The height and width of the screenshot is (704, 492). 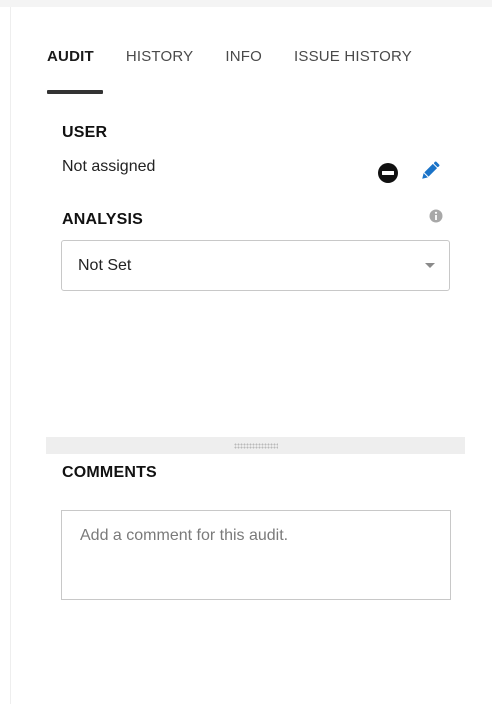 I want to click on user-value: Not assigned, so click(x=109, y=166).